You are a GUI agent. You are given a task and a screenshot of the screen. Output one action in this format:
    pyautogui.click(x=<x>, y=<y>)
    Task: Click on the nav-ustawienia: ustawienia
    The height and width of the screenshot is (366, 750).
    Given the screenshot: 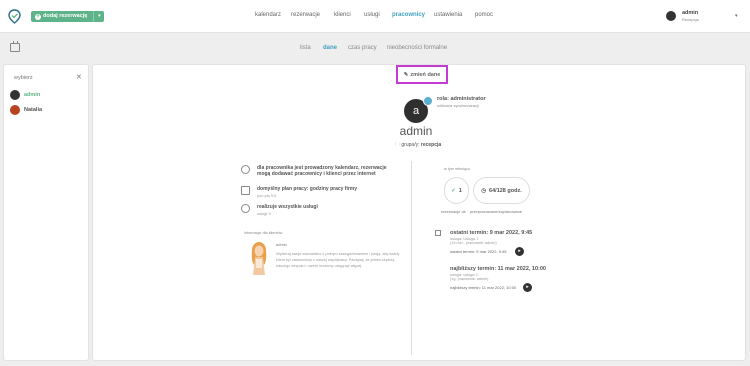 What is the action you would take?
    pyautogui.click(x=448, y=15)
    